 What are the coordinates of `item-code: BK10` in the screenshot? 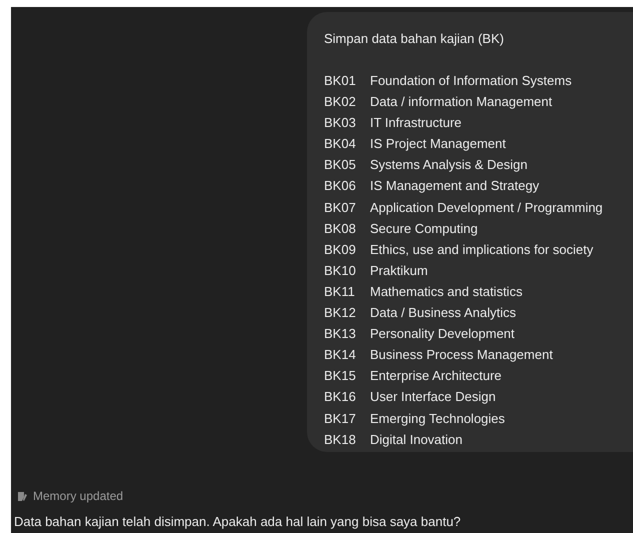 It's located at (340, 271).